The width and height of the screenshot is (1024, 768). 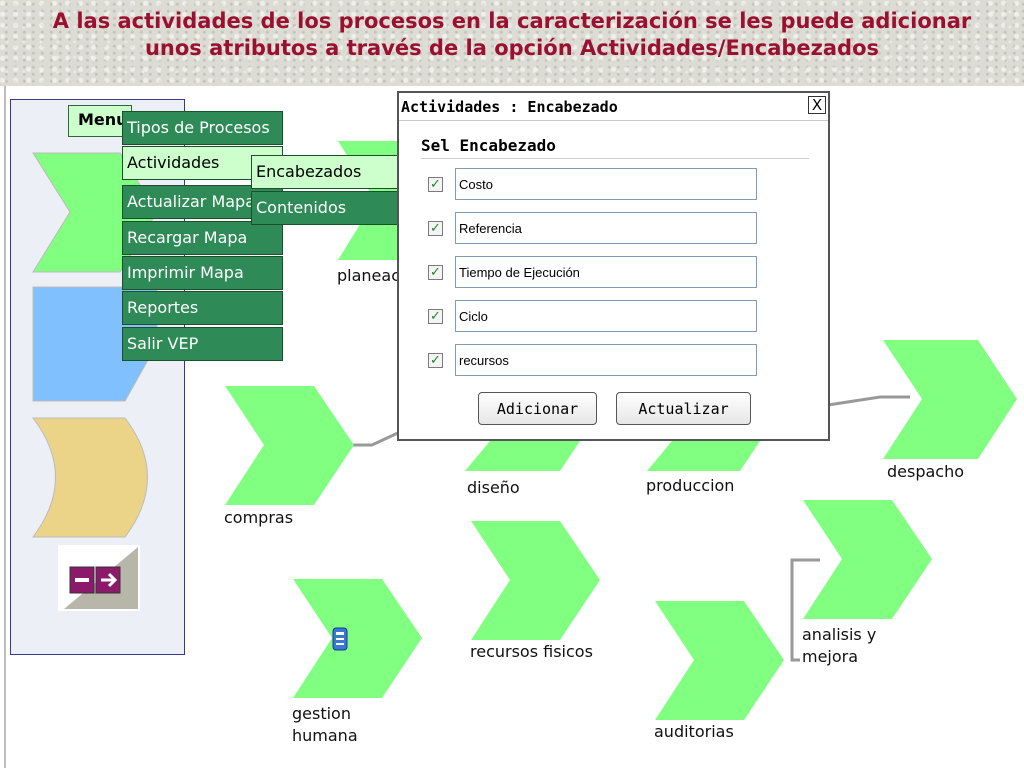 I want to click on menu-item-imprimir-mapa: Imprimir Mapa, so click(x=202, y=273).